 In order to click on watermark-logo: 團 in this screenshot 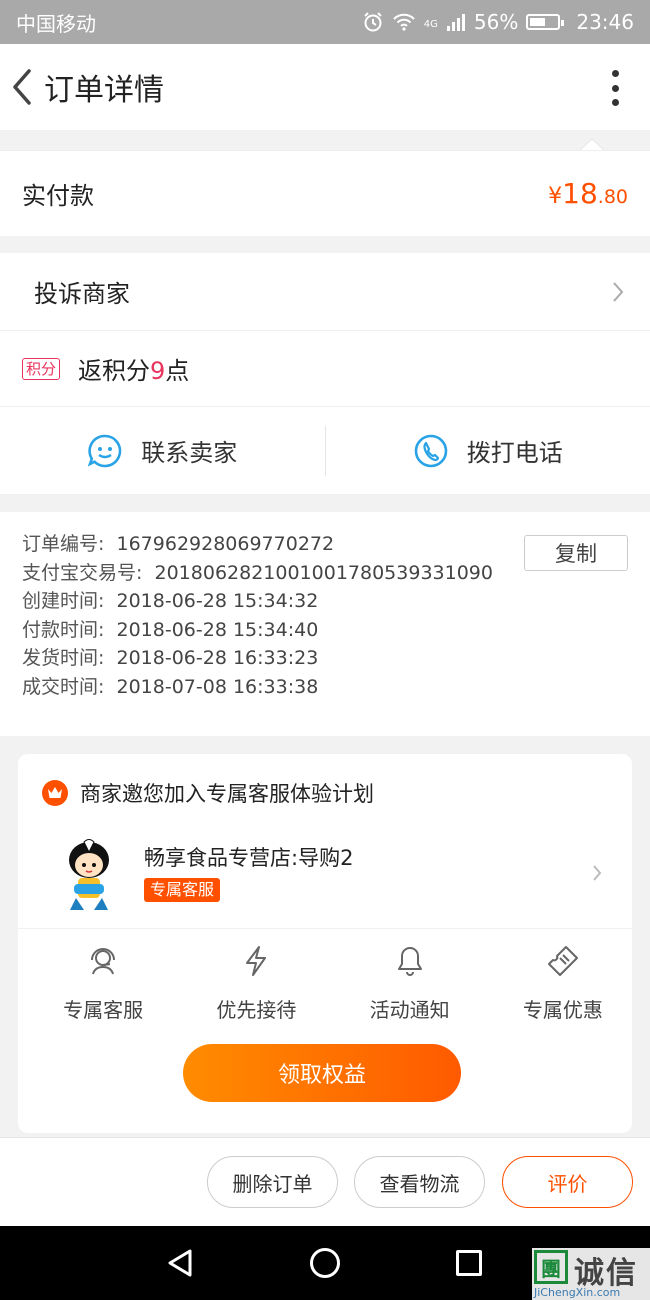, I will do `click(551, 1267)`.